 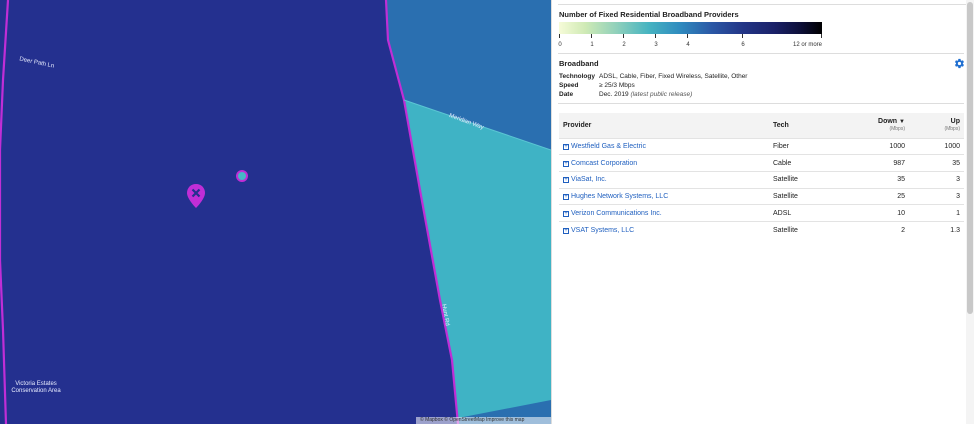 I want to click on date-note: (latest public release), so click(x=661, y=94).